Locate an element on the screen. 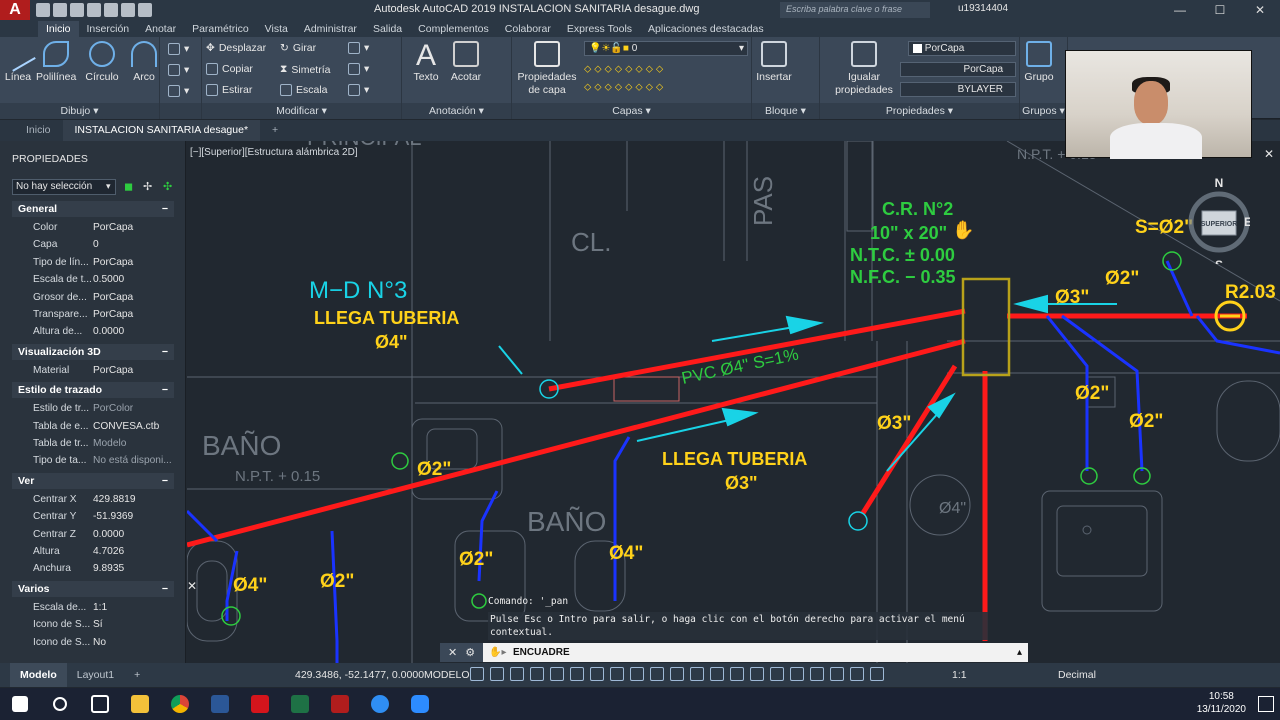 This screenshot has width=1280, height=720. isolate-icon is located at coordinates (817, 674).